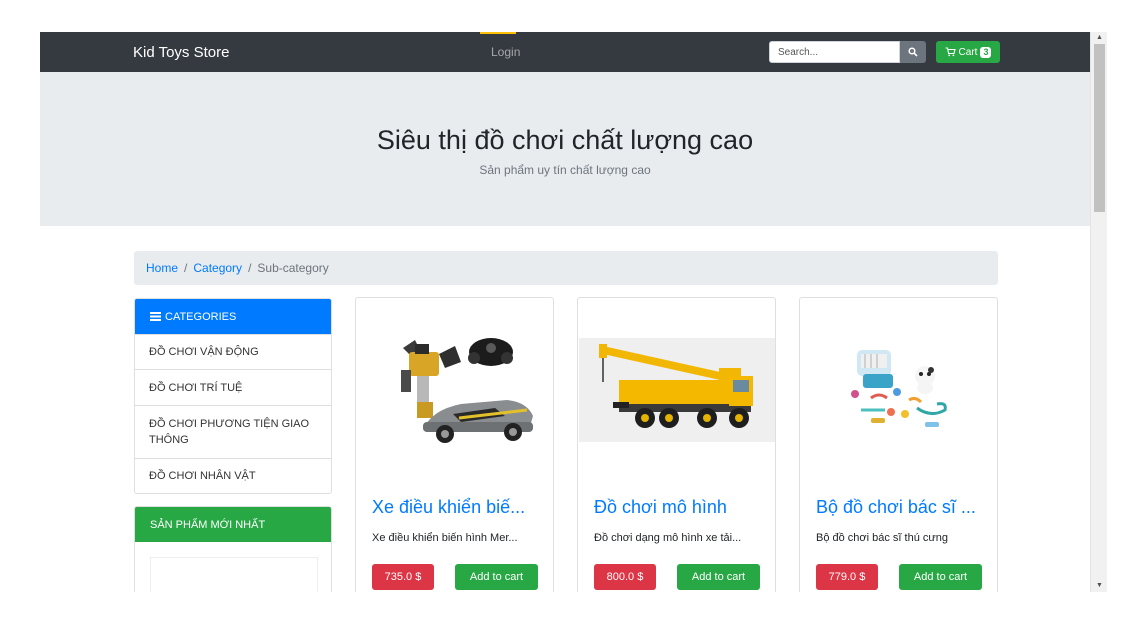 The height and width of the screenshot is (632, 1124). I want to click on search-input, so click(834, 52).